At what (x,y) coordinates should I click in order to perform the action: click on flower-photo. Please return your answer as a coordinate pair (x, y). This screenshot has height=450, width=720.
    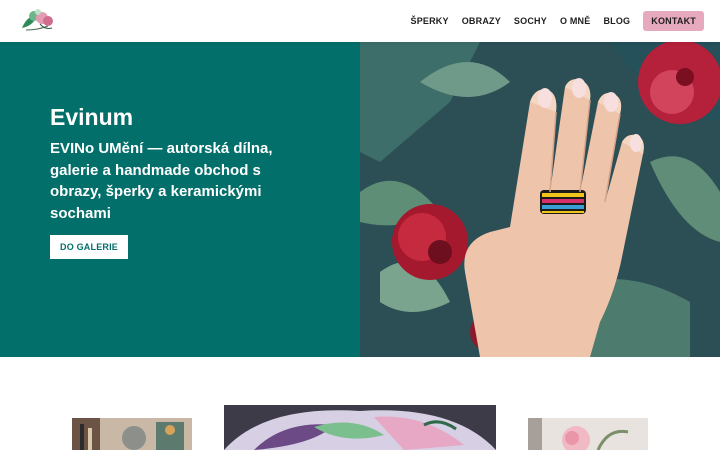
    Looking at the image, I should click on (588, 434).